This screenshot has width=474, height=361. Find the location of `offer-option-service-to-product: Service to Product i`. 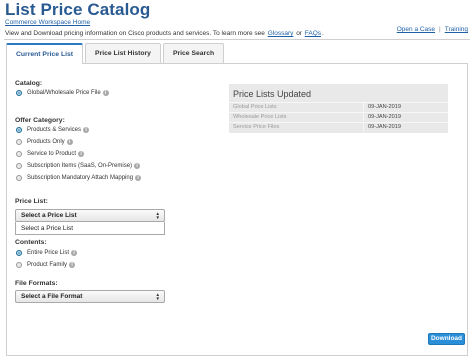

offer-option-service-to-product: Service to Product i is located at coordinates (50, 154).